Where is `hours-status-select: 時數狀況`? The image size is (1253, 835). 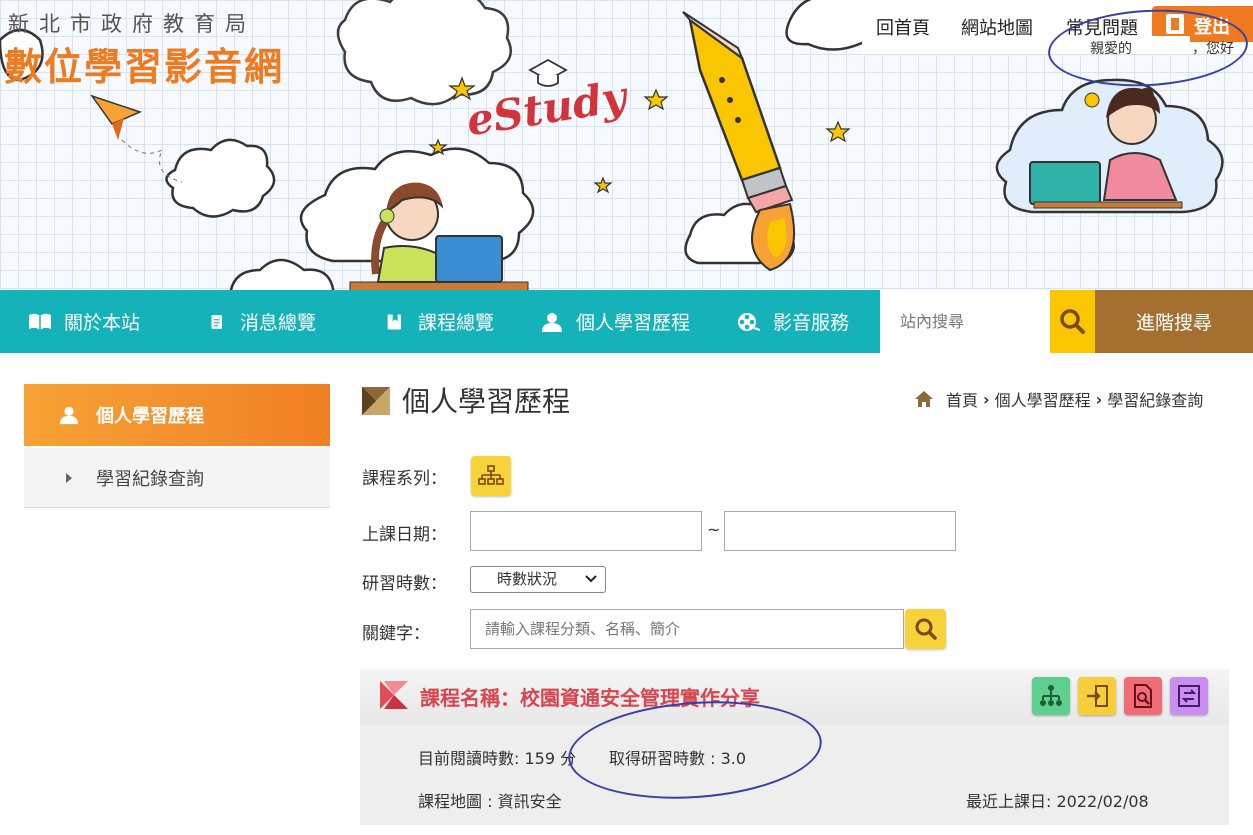
hours-status-select: 時數狀況 is located at coordinates (538, 579).